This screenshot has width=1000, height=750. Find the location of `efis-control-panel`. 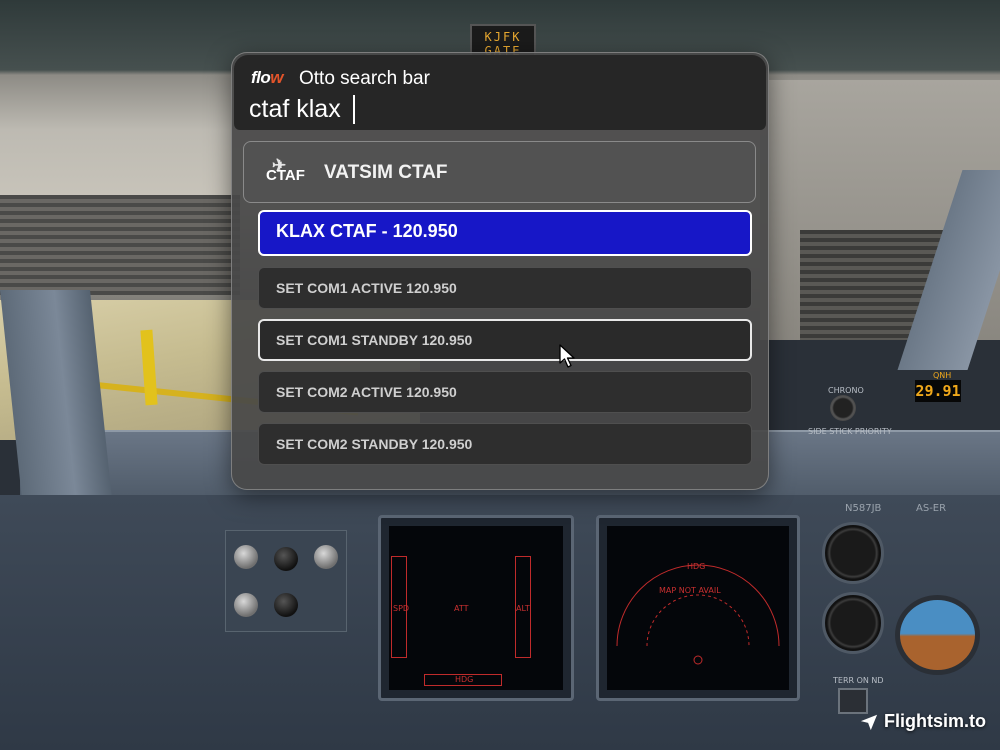

efis-control-panel is located at coordinates (286, 581).